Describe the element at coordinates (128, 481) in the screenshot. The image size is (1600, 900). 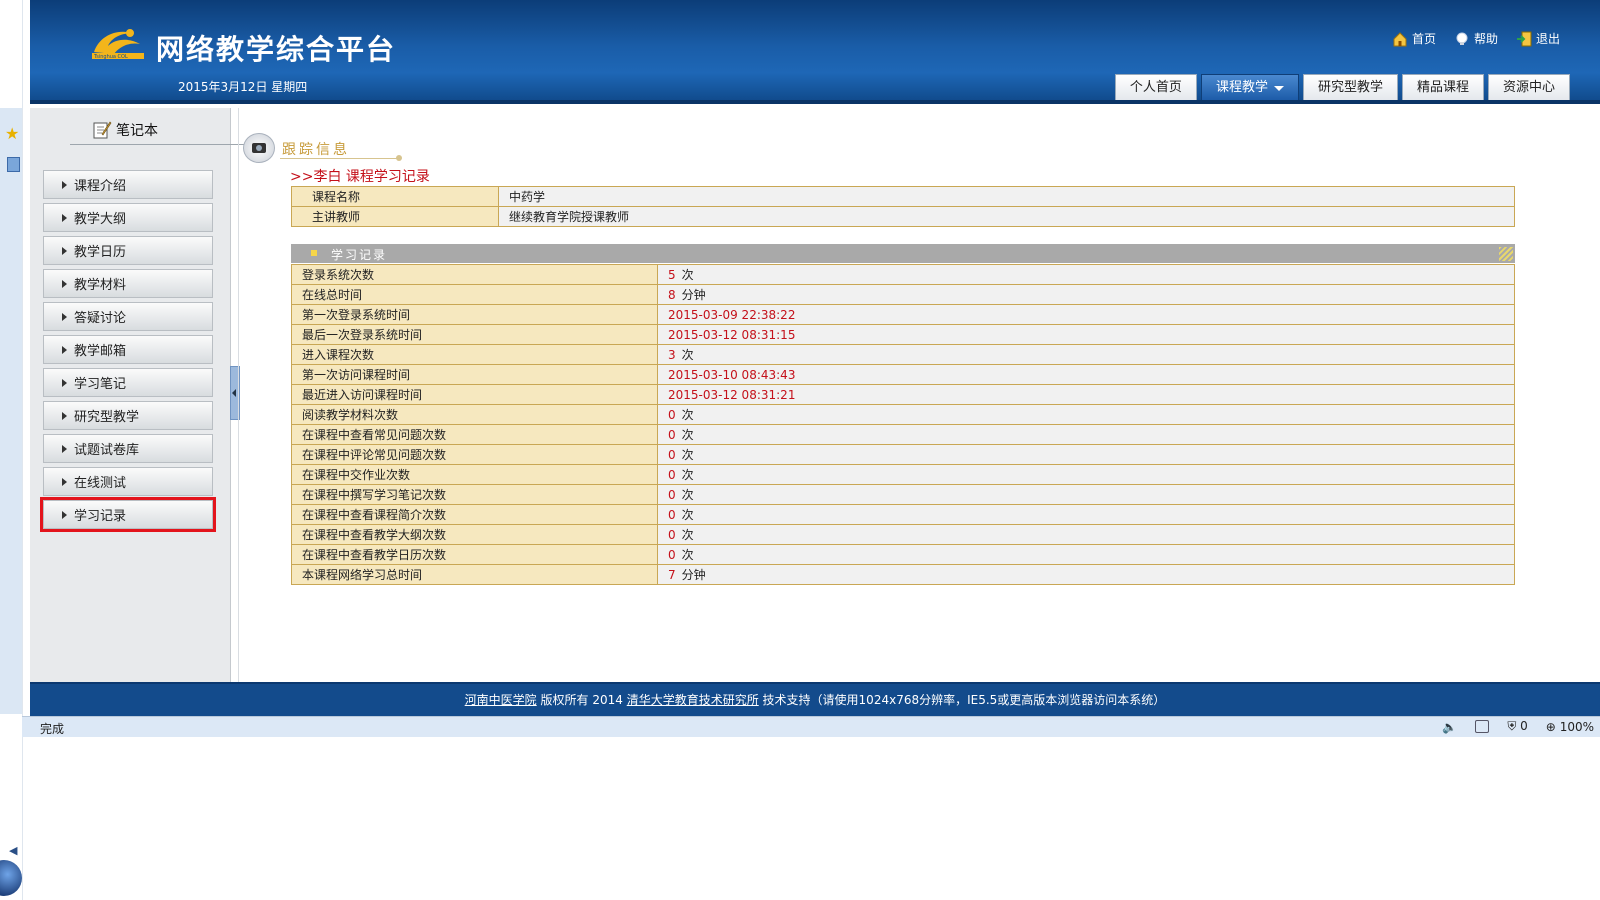
I see `sidebar-item-online-test: 在线测试` at that location.